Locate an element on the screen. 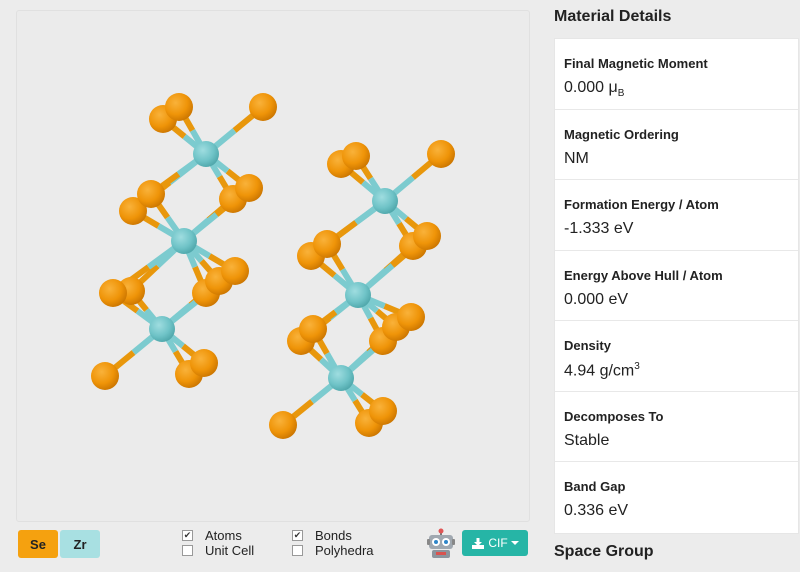 This screenshot has height=572, width=800. bonds-label: Bonds is located at coordinates (333, 535).